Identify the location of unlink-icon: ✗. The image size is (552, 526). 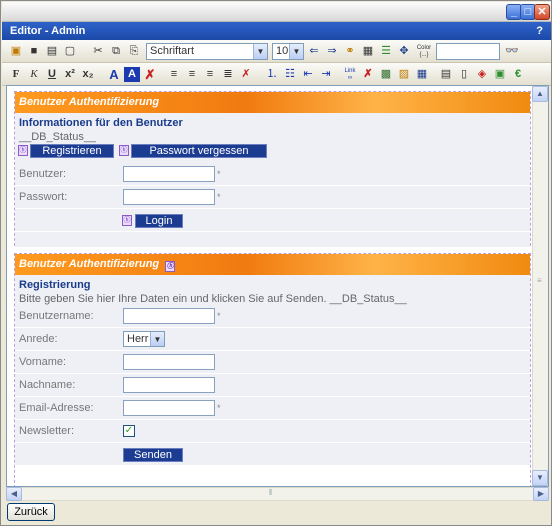
(368, 74).